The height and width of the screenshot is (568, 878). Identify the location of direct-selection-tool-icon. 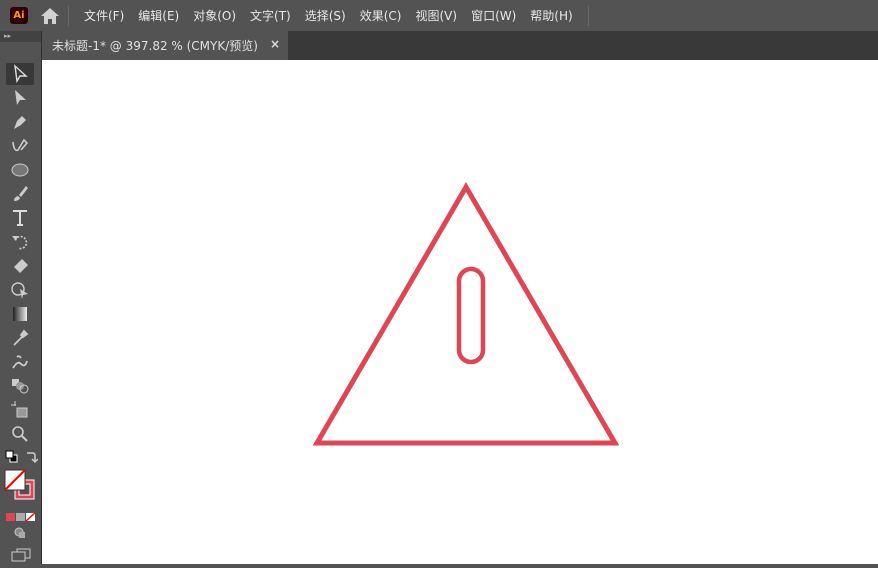
(20, 98).